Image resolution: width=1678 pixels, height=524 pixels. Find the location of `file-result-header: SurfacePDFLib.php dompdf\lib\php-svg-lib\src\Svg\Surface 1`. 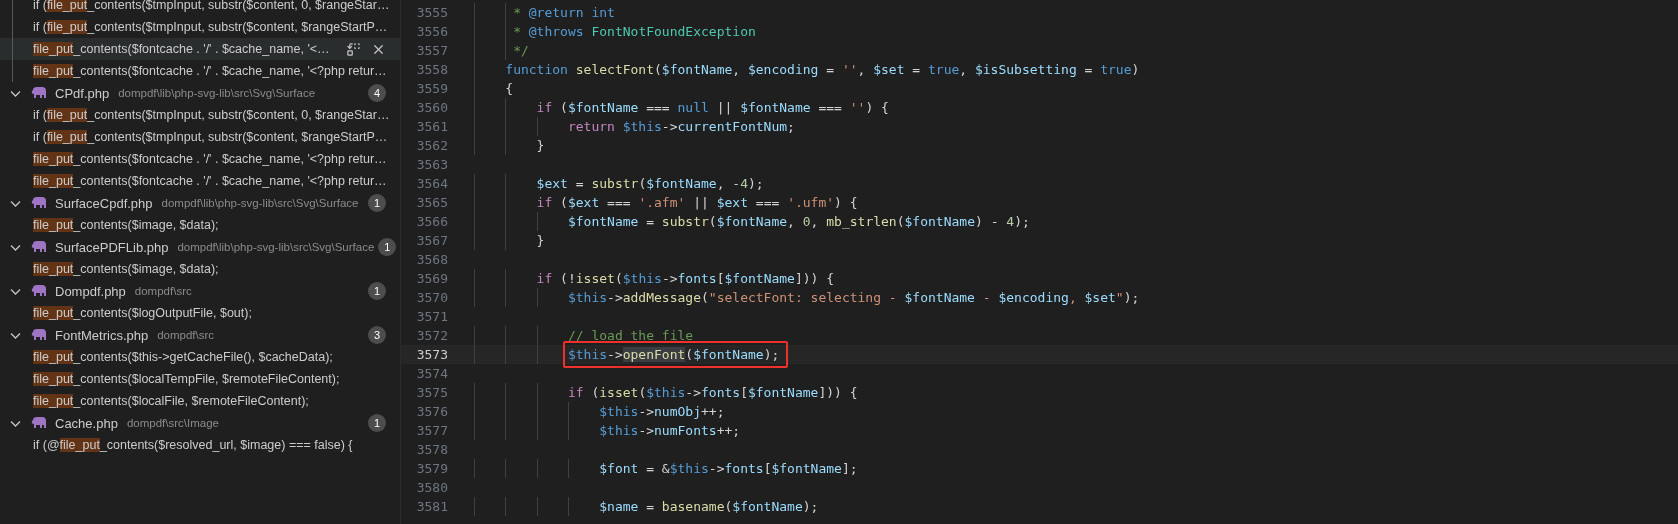

file-result-header: SurfacePDFLib.php dompdf\lib\php-svg-lib\src\Svg\Surface 1 is located at coordinates (200, 247).